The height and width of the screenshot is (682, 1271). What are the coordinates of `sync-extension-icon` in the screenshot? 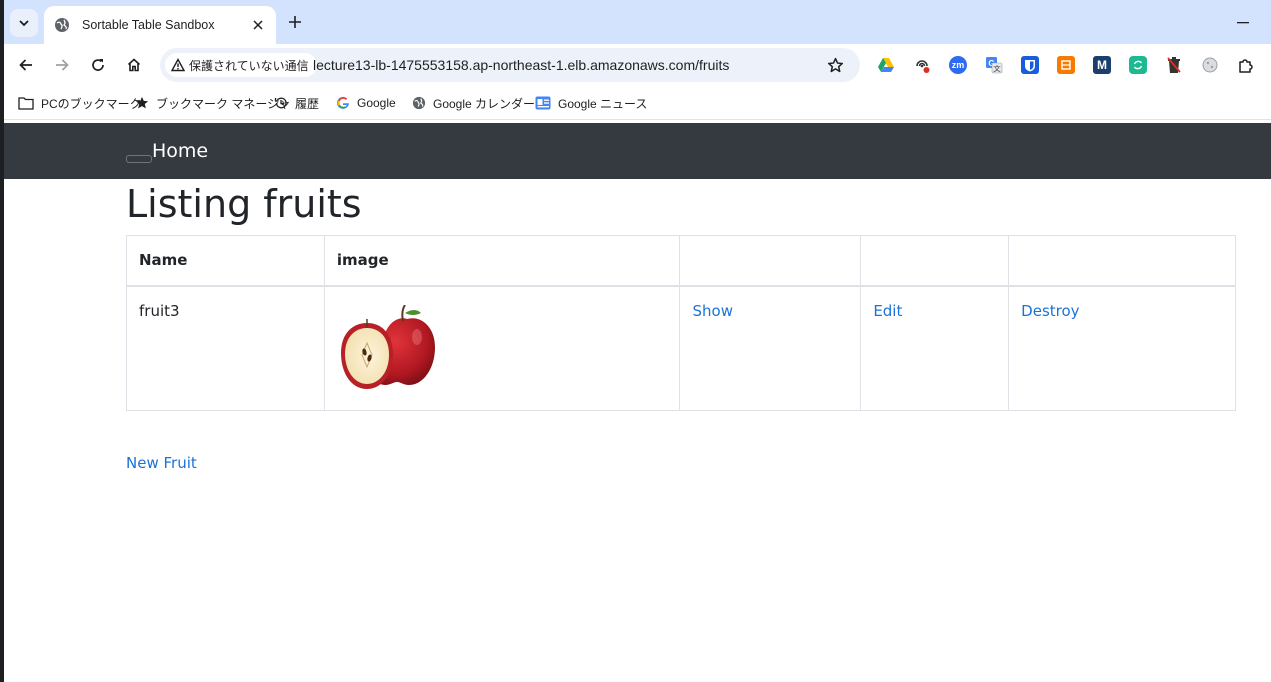 It's located at (1138, 65).